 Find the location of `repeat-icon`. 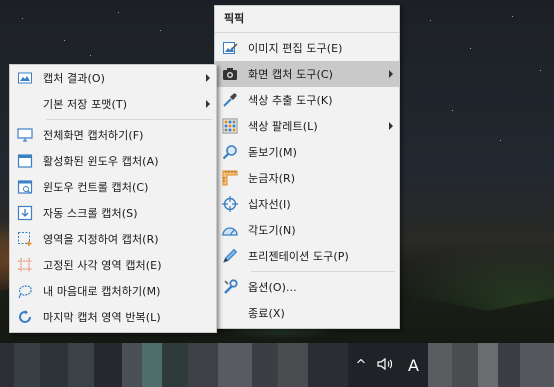

repeat-icon is located at coordinates (25, 317).